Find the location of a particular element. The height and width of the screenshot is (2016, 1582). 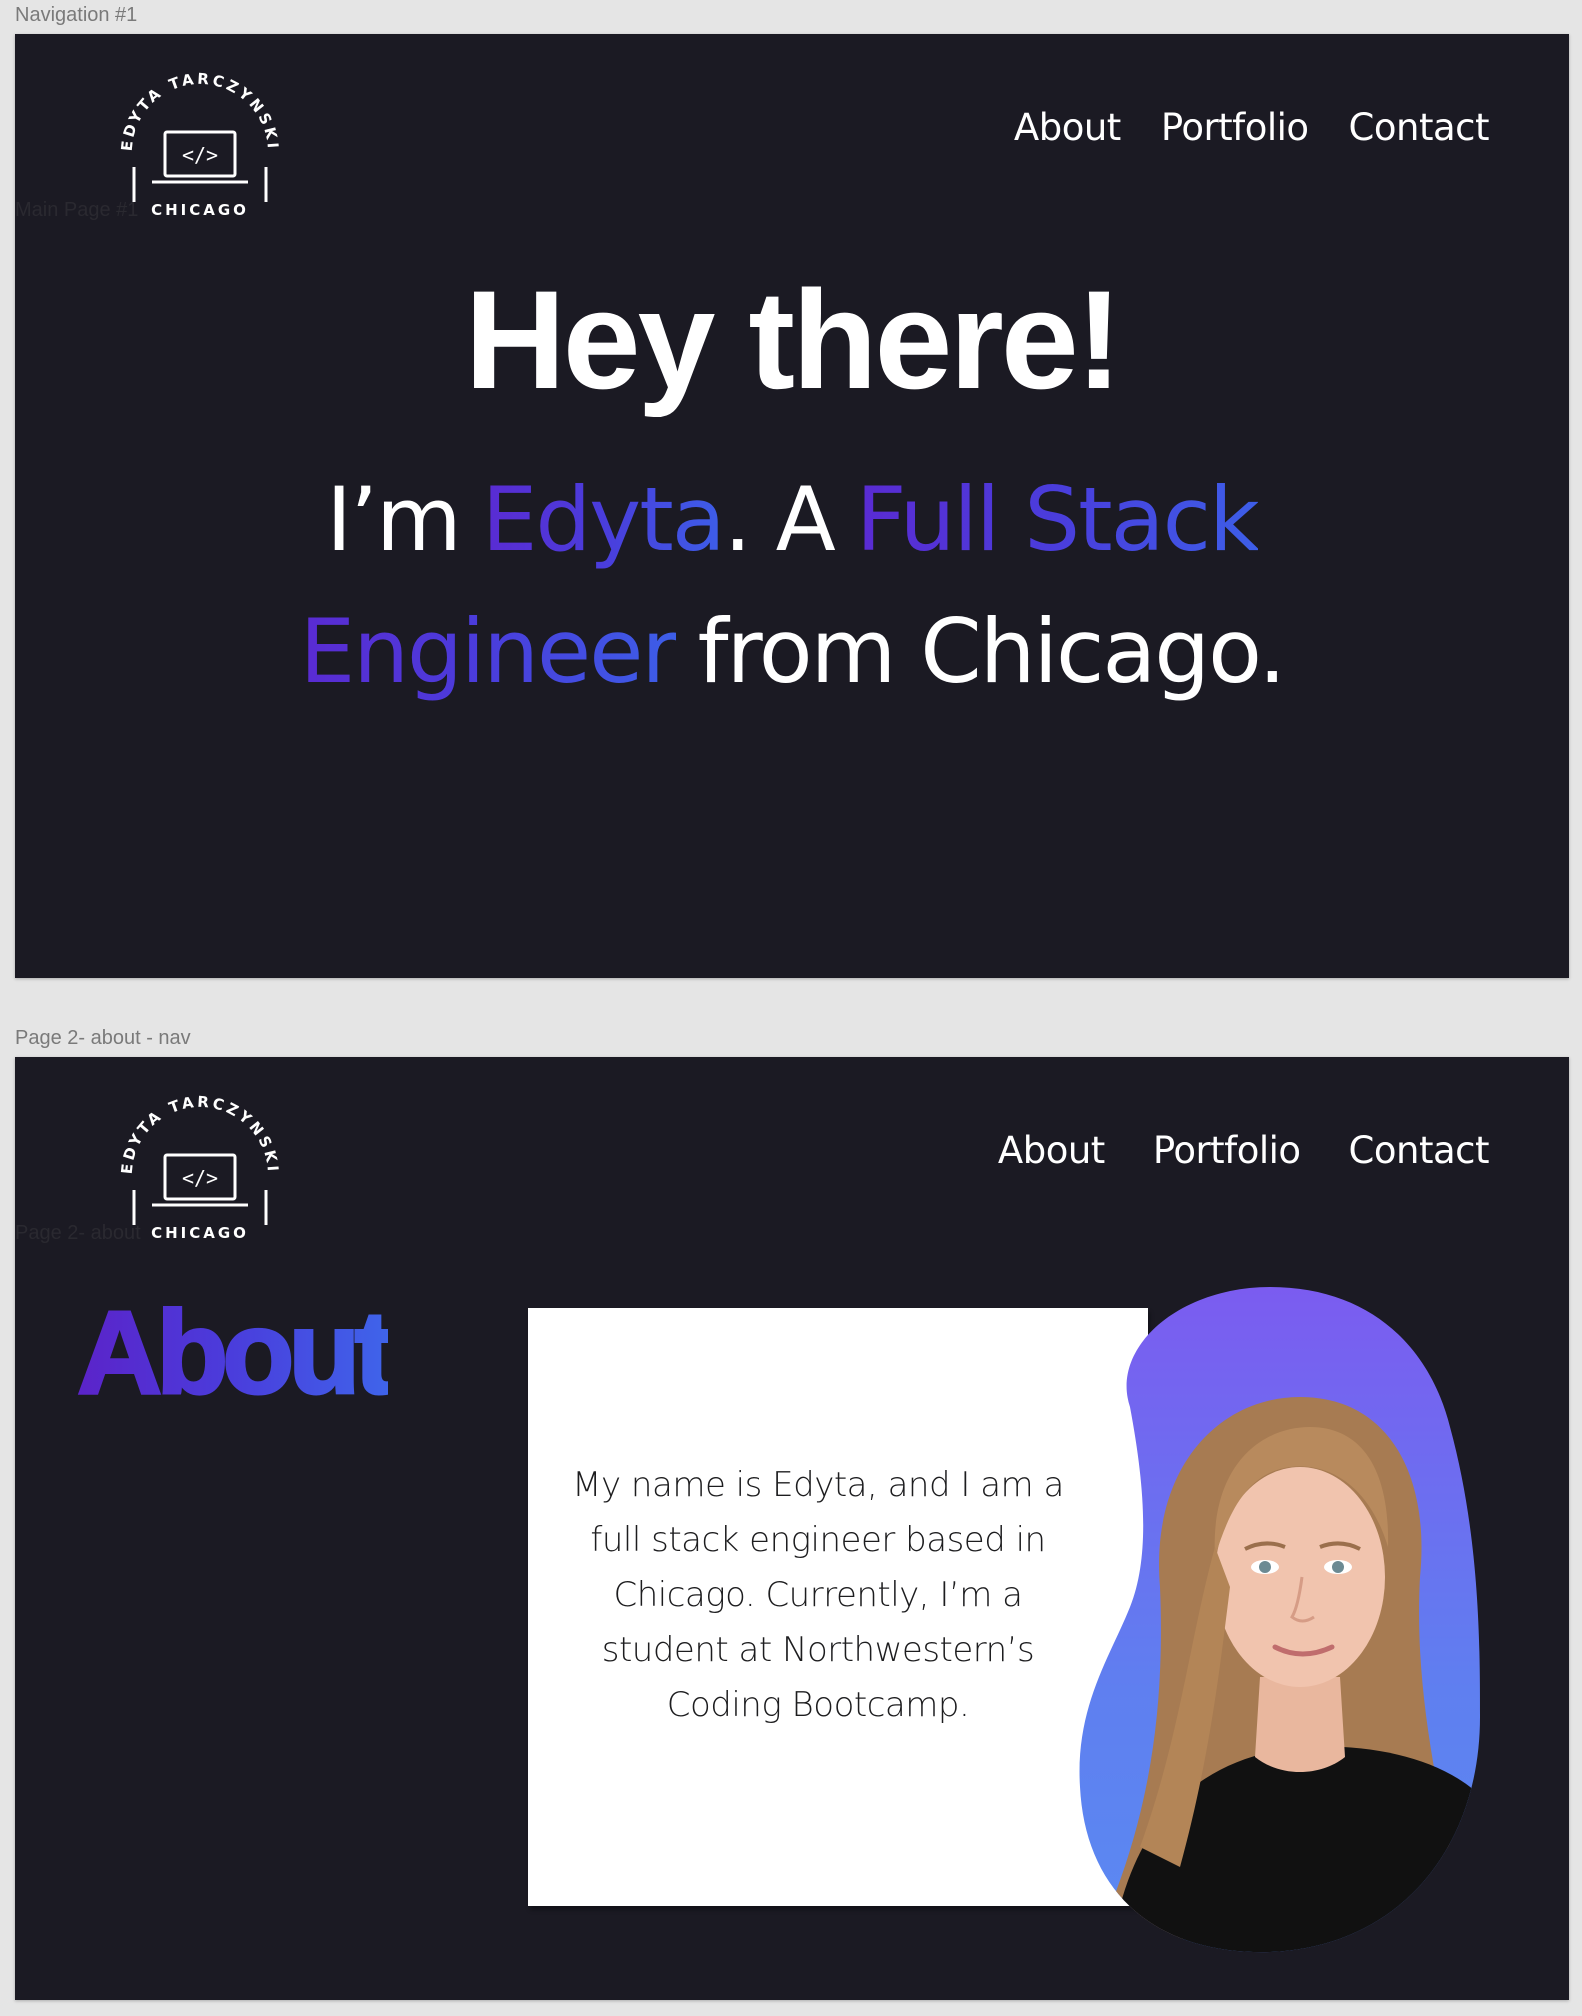

frame-label-about: Page 2- about - nav is located at coordinates (103, 1038).